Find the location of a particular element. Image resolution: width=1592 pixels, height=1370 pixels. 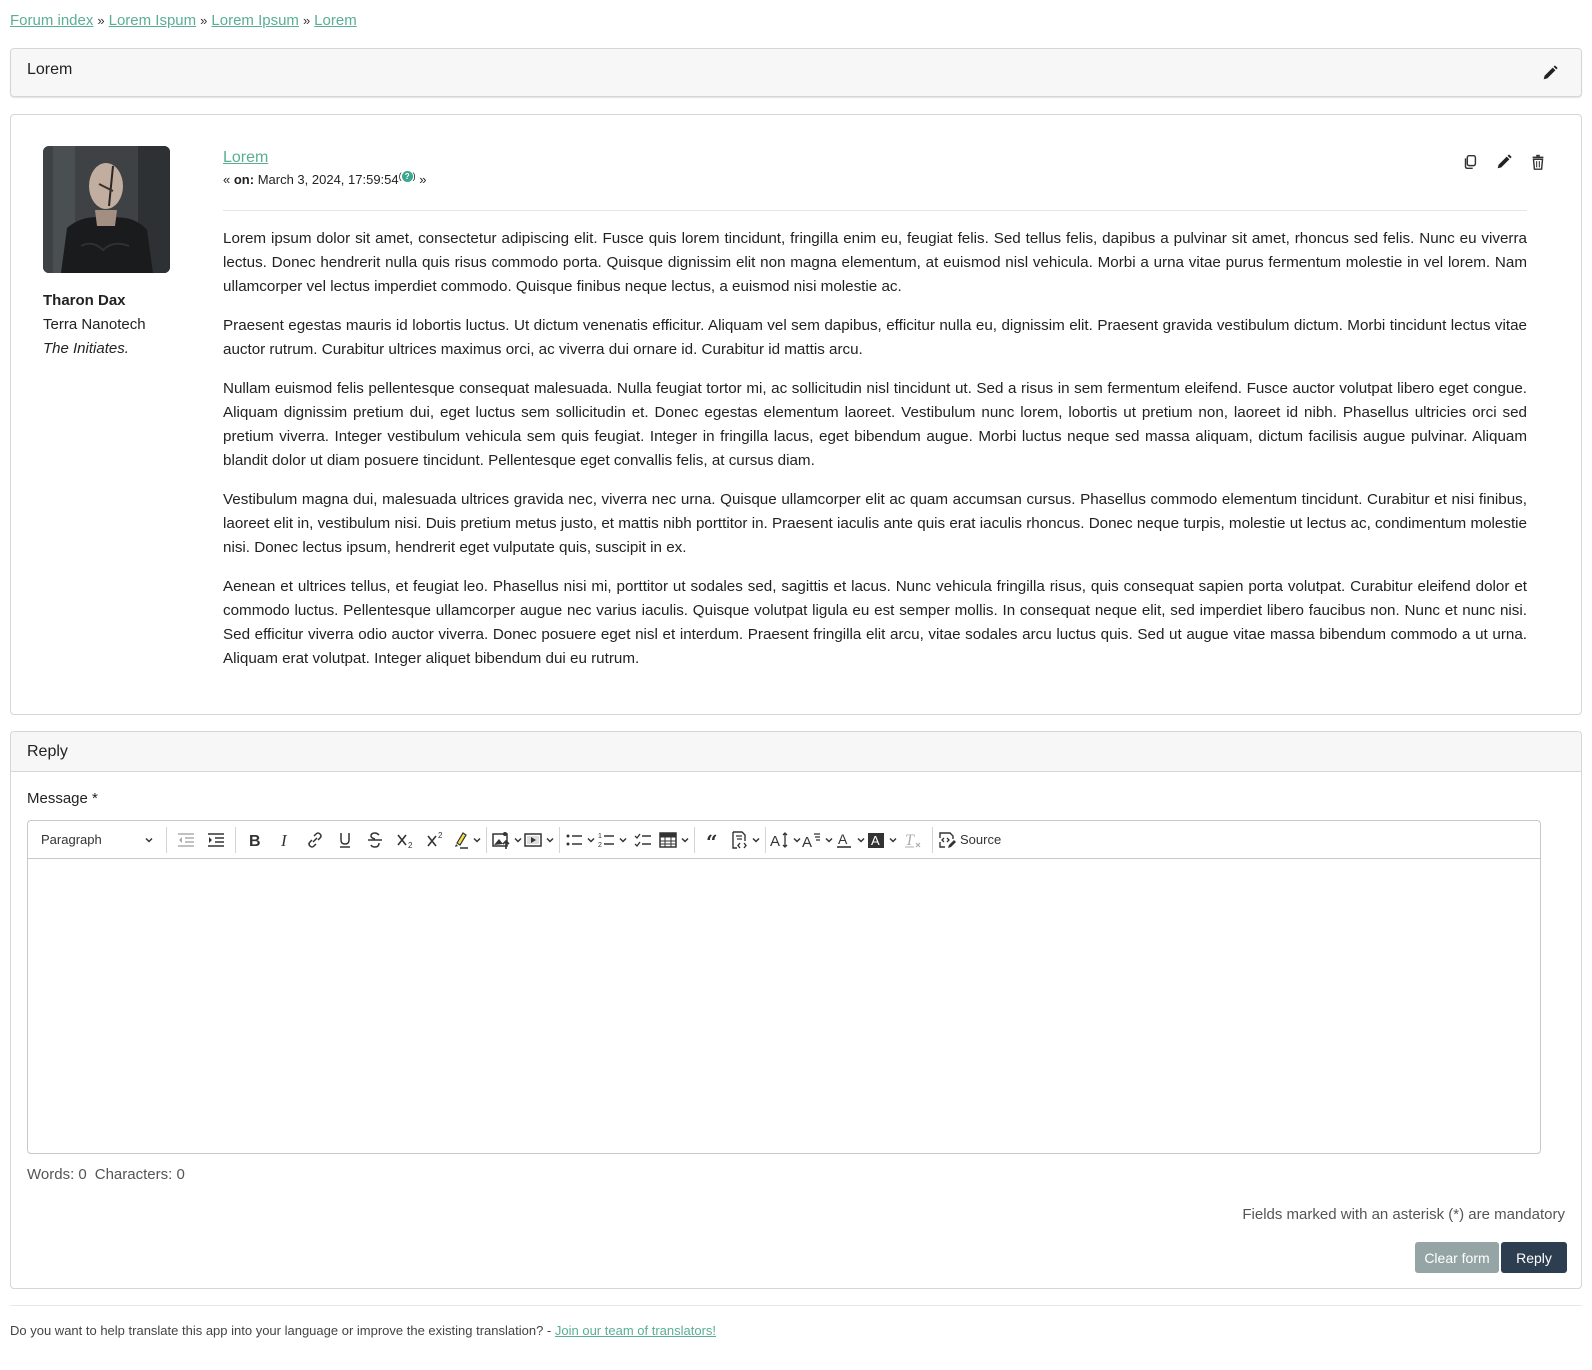

subscript-icon: 2 is located at coordinates (405, 842).